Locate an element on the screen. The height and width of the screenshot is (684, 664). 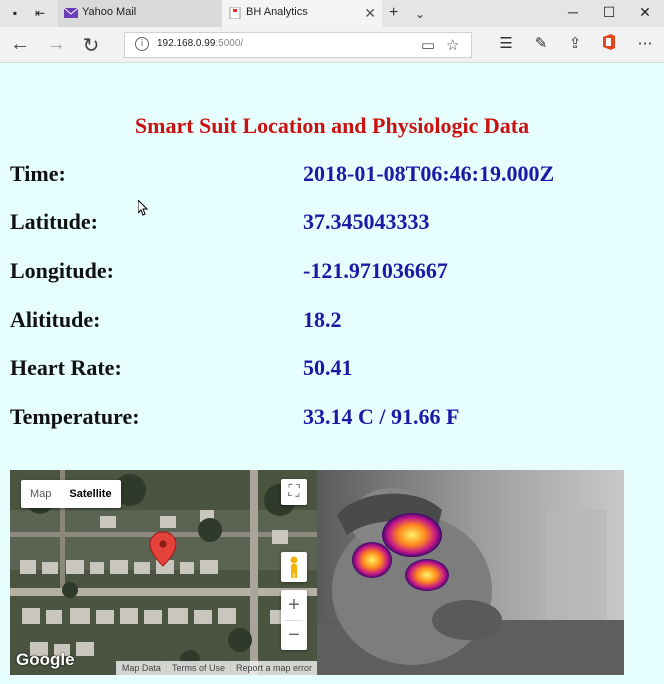
longitude-value: -121.971036667 is located at coordinates (375, 270).